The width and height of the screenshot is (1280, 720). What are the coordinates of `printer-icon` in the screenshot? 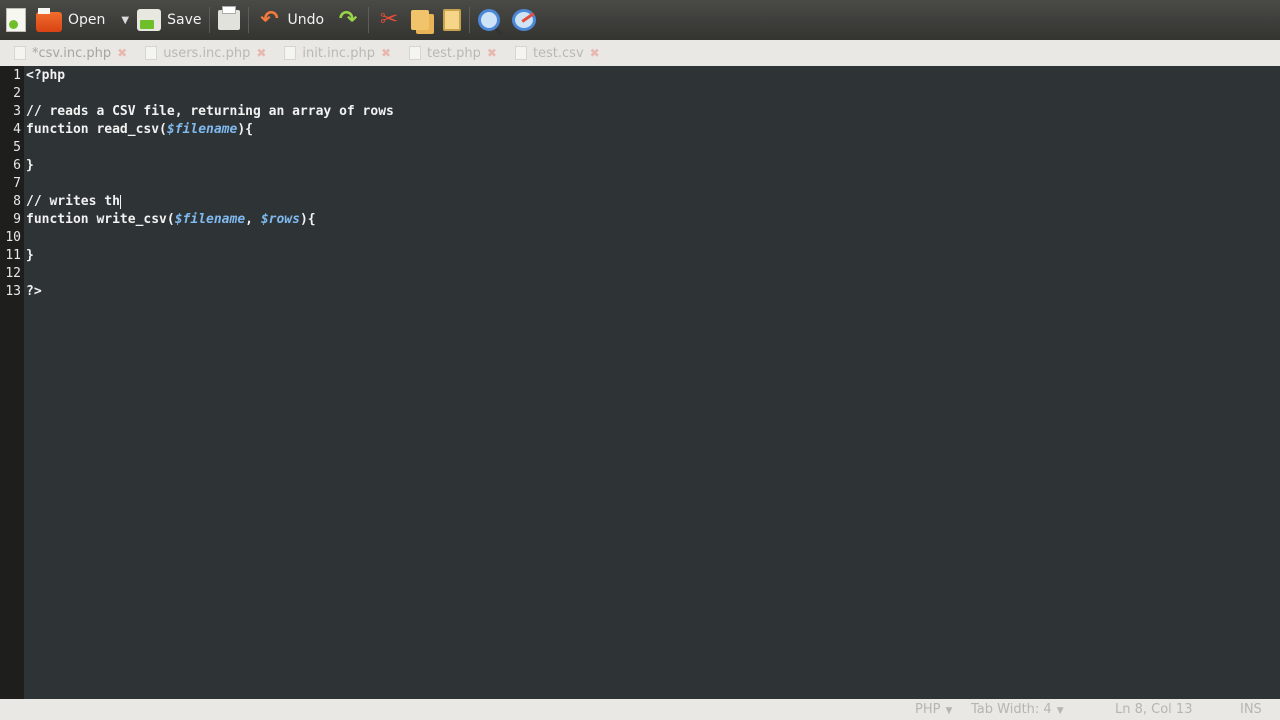 It's located at (229, 18).